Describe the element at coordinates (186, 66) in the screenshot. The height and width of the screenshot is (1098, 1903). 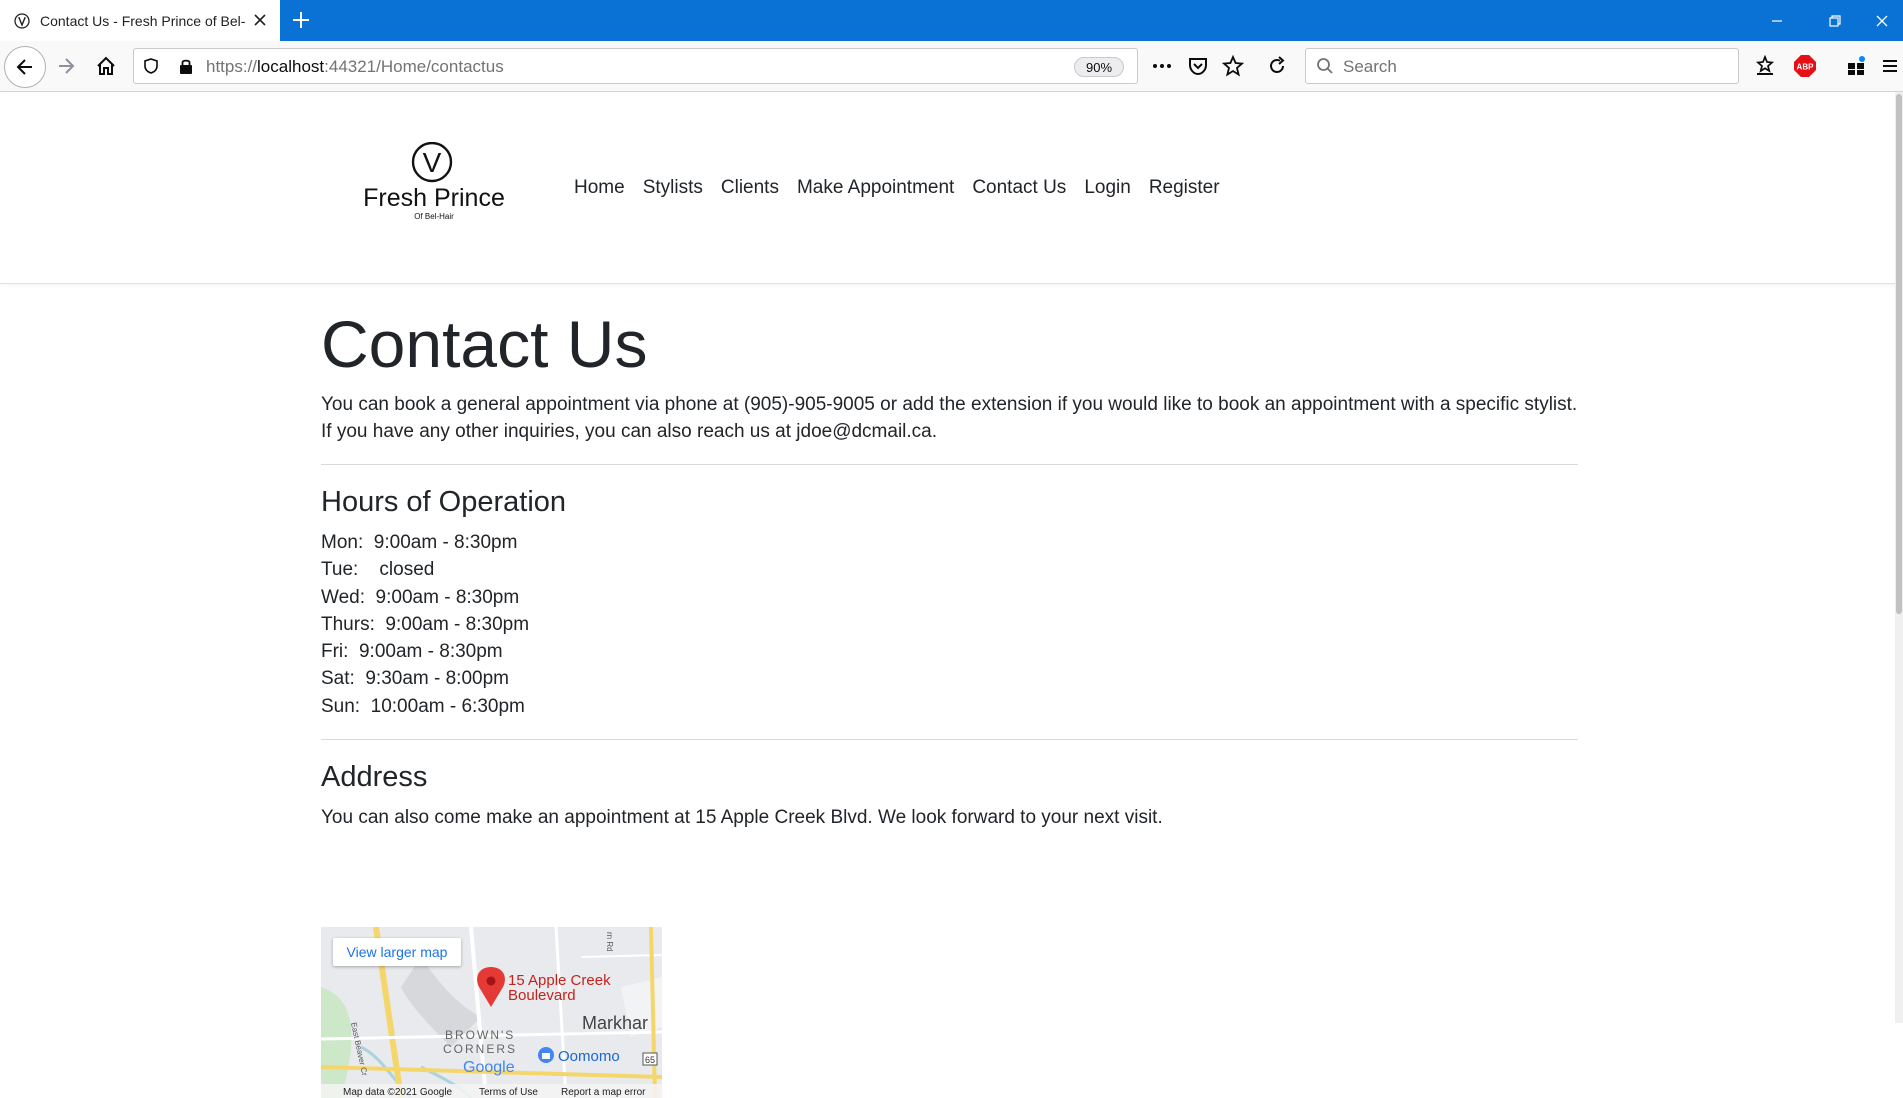
I see `lock-icon` at that location.